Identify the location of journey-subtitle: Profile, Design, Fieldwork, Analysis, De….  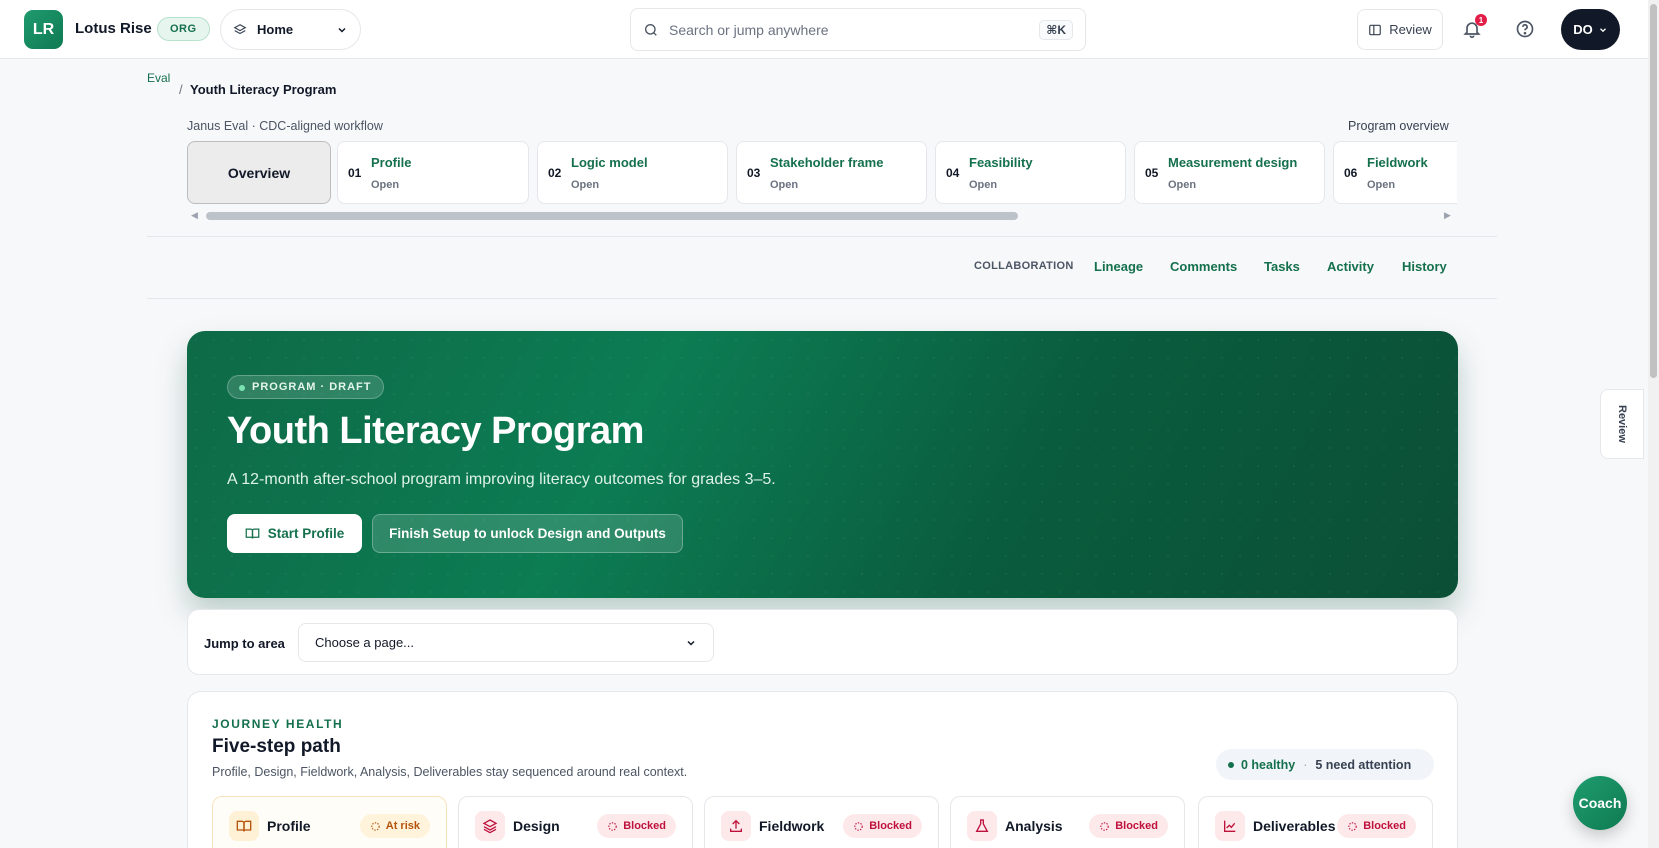
(450, 772).